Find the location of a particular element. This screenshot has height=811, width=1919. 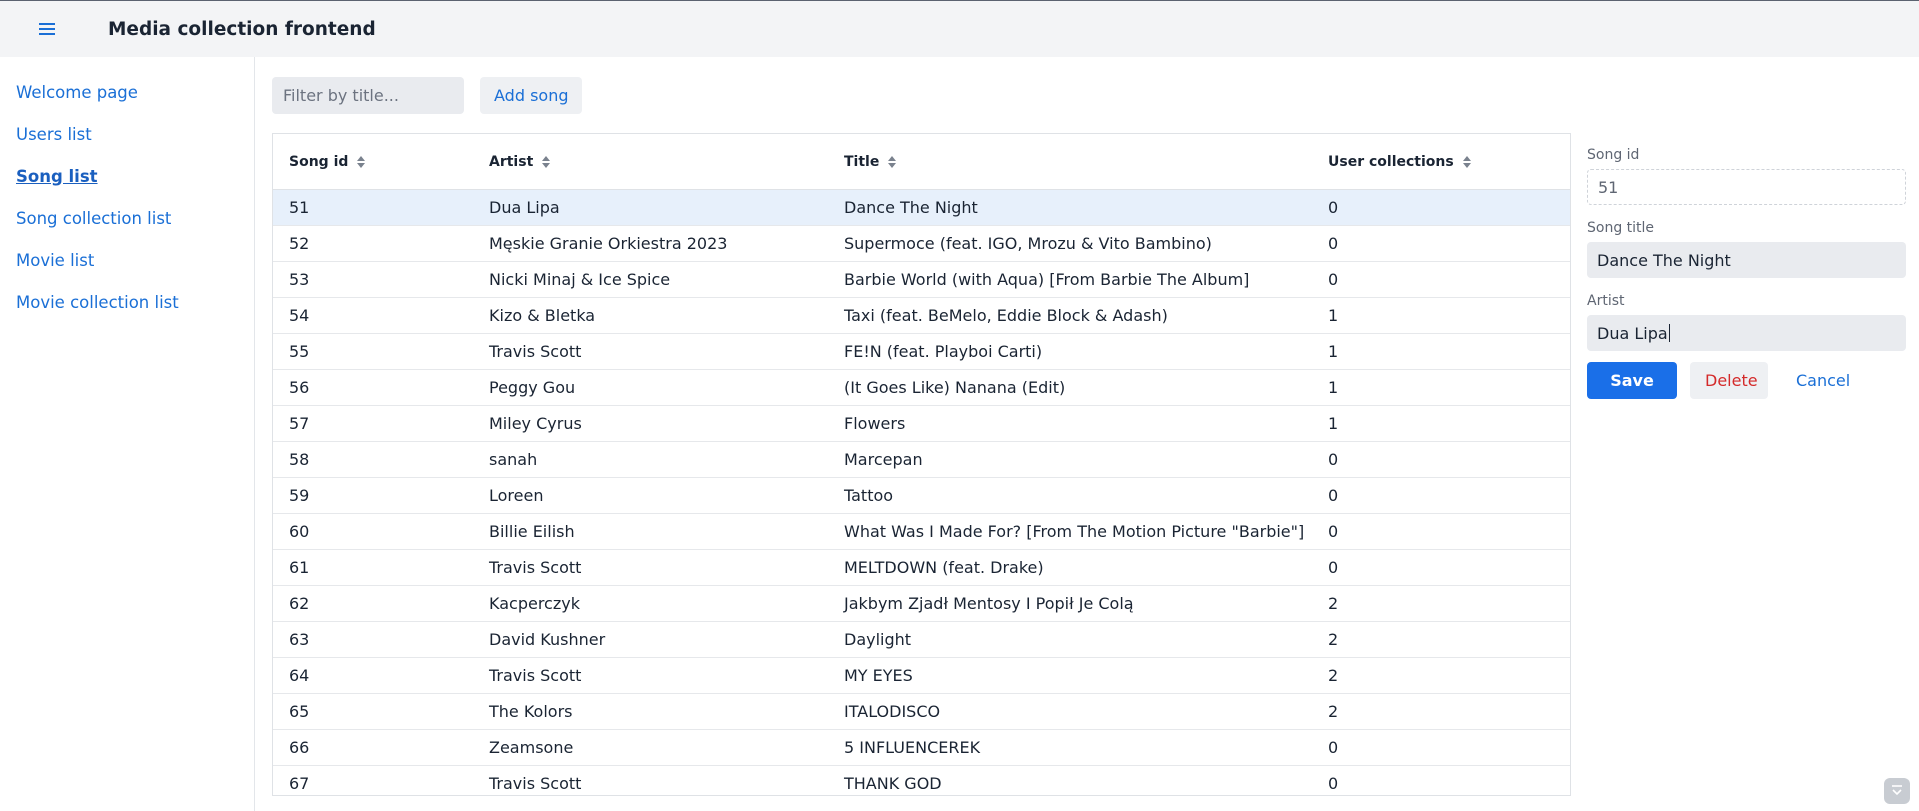

cell-artist: Peggy Gou is located at coordinates (532, 387).